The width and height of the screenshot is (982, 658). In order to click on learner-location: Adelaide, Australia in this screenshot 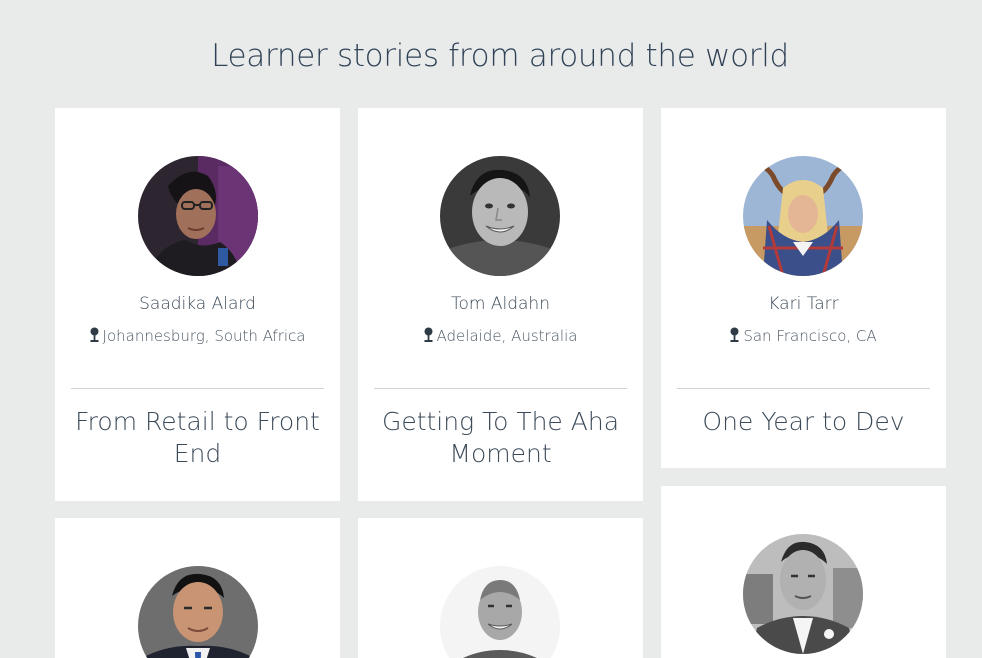, I will do `click(500, 336)`.